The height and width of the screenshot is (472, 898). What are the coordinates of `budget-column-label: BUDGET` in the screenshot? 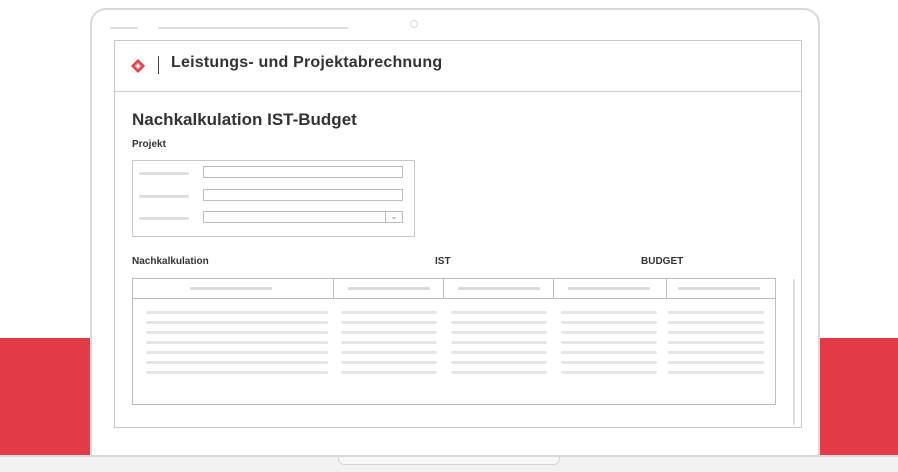 It's located at (662, 261).